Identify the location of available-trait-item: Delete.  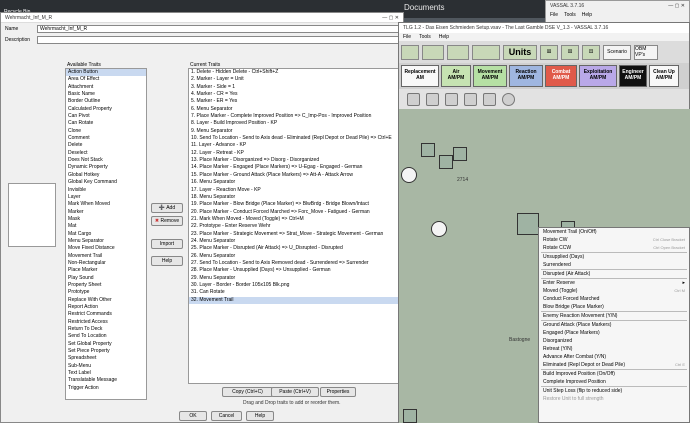
(106, 145).